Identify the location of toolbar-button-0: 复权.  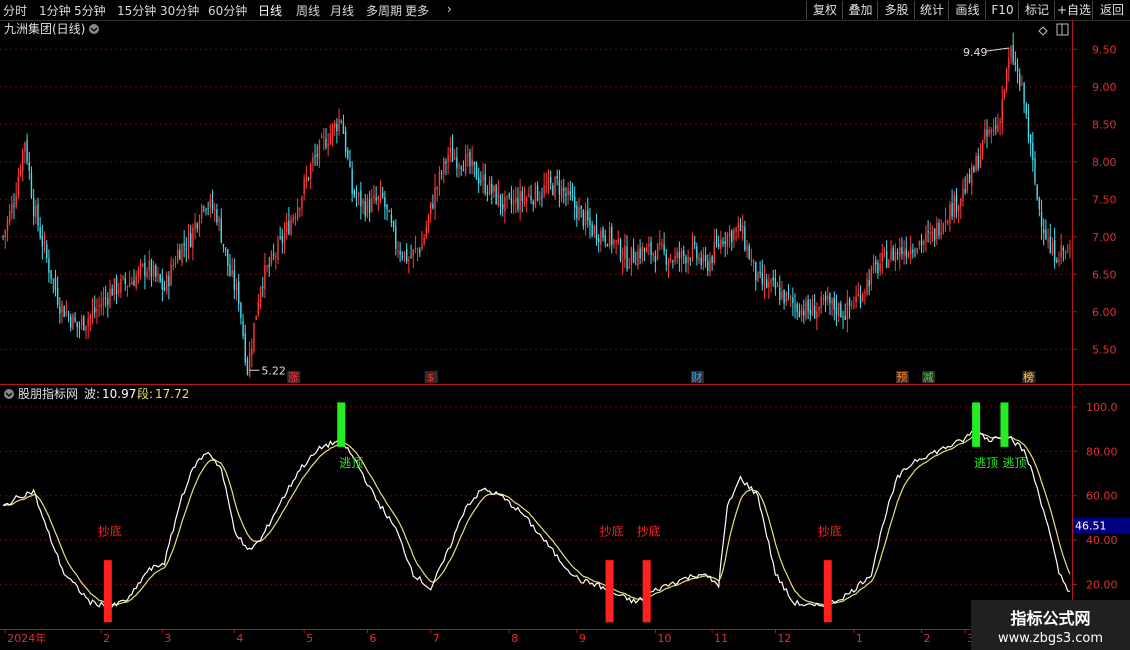
(824, 10).